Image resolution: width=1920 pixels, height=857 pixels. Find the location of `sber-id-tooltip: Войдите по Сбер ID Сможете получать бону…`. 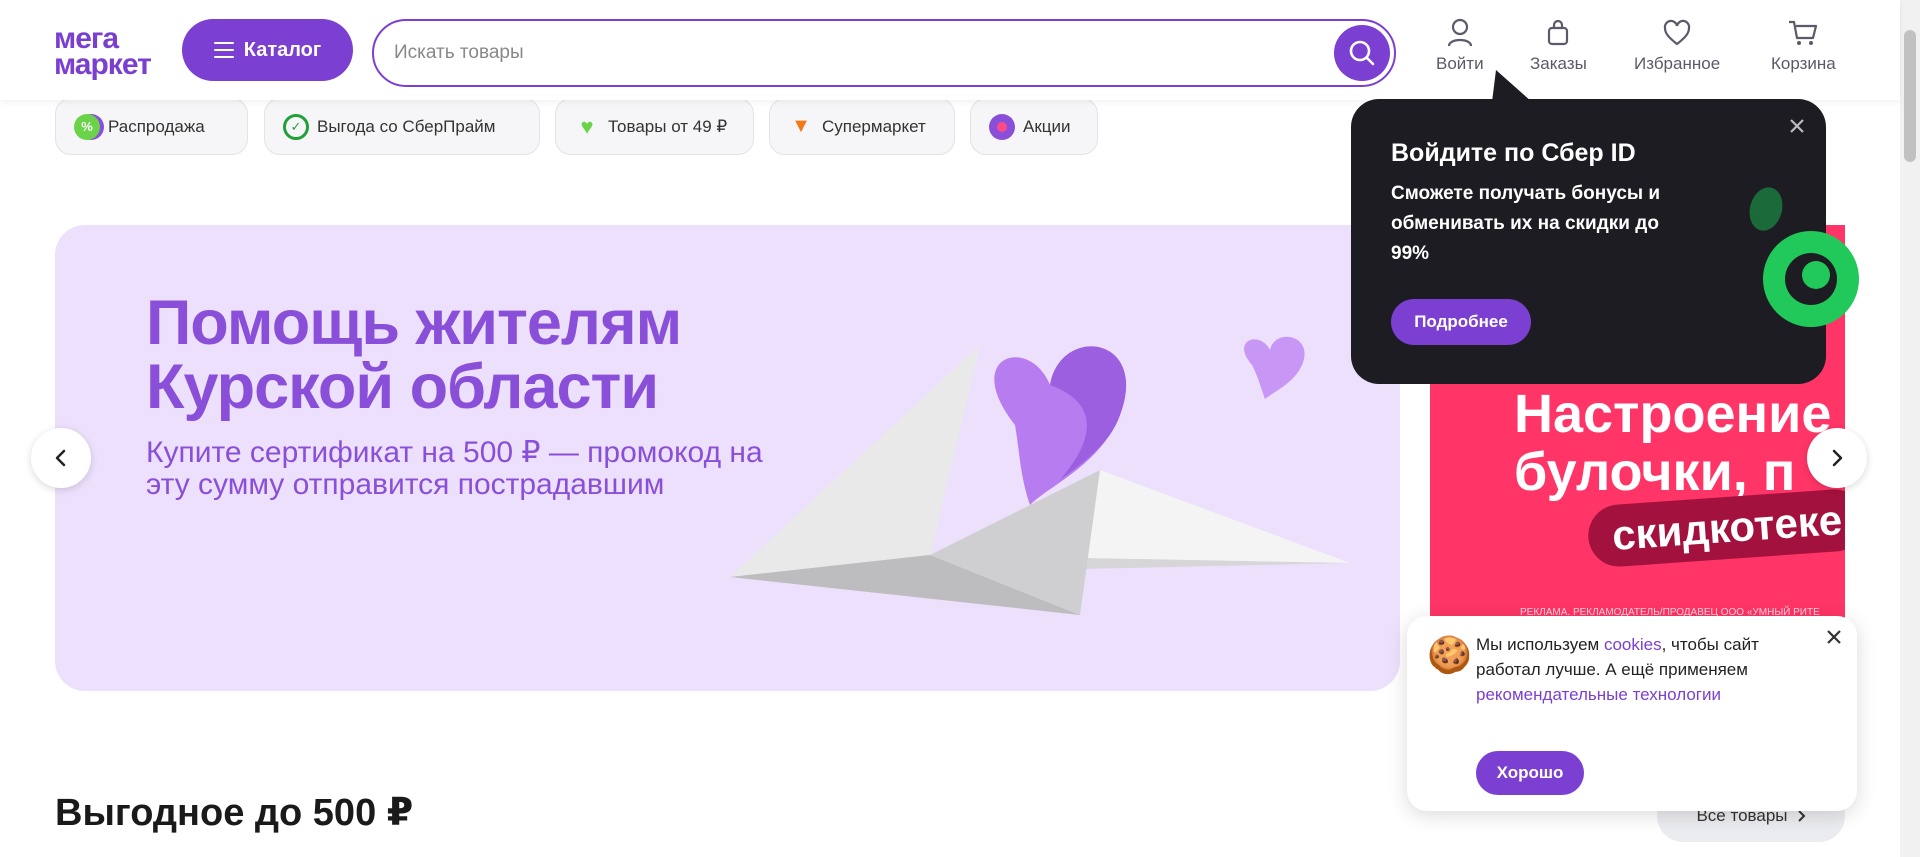

sber-id-tooltip: Войдите по Сбер ID Сможете получать бону… is located at coordinates (1605, 241).